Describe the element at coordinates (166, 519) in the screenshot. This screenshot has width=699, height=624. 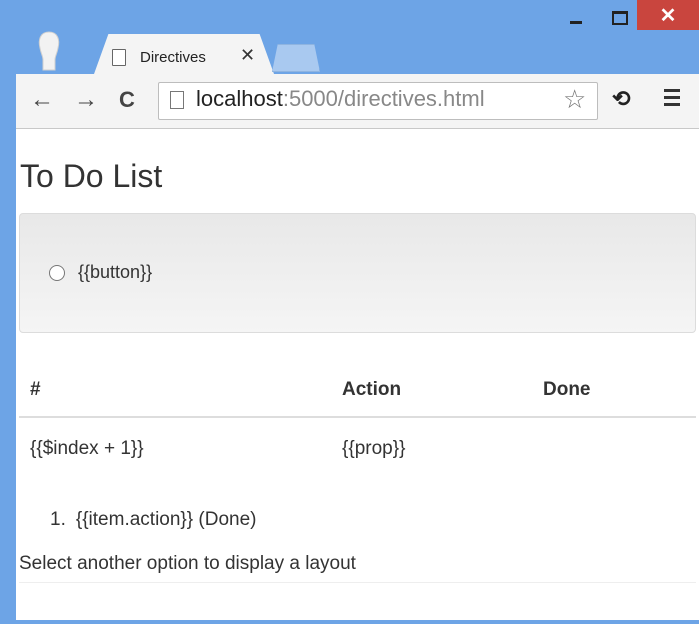
I see `list-item-text: {{item.action}} (Done)` at that location.